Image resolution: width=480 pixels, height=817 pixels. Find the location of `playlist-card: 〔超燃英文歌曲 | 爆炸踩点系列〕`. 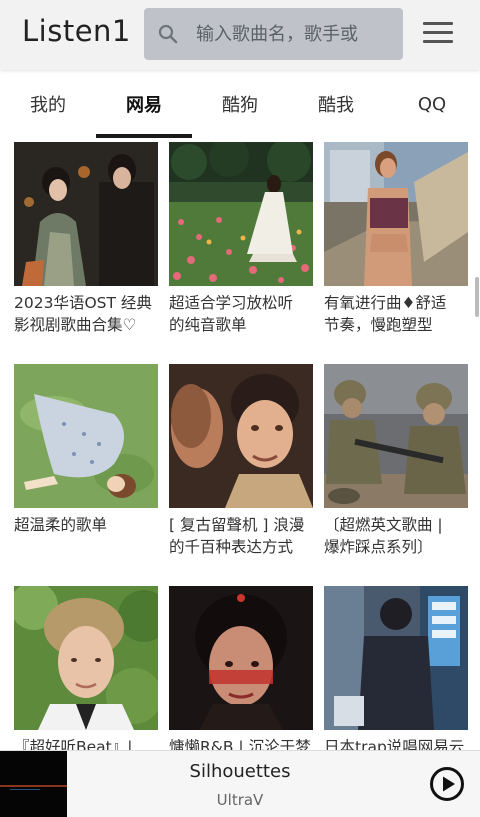

playlist-card: 〔超燃英文歌曲 | 爆炸踩点系列〕 is located at coordinates (396, 461).